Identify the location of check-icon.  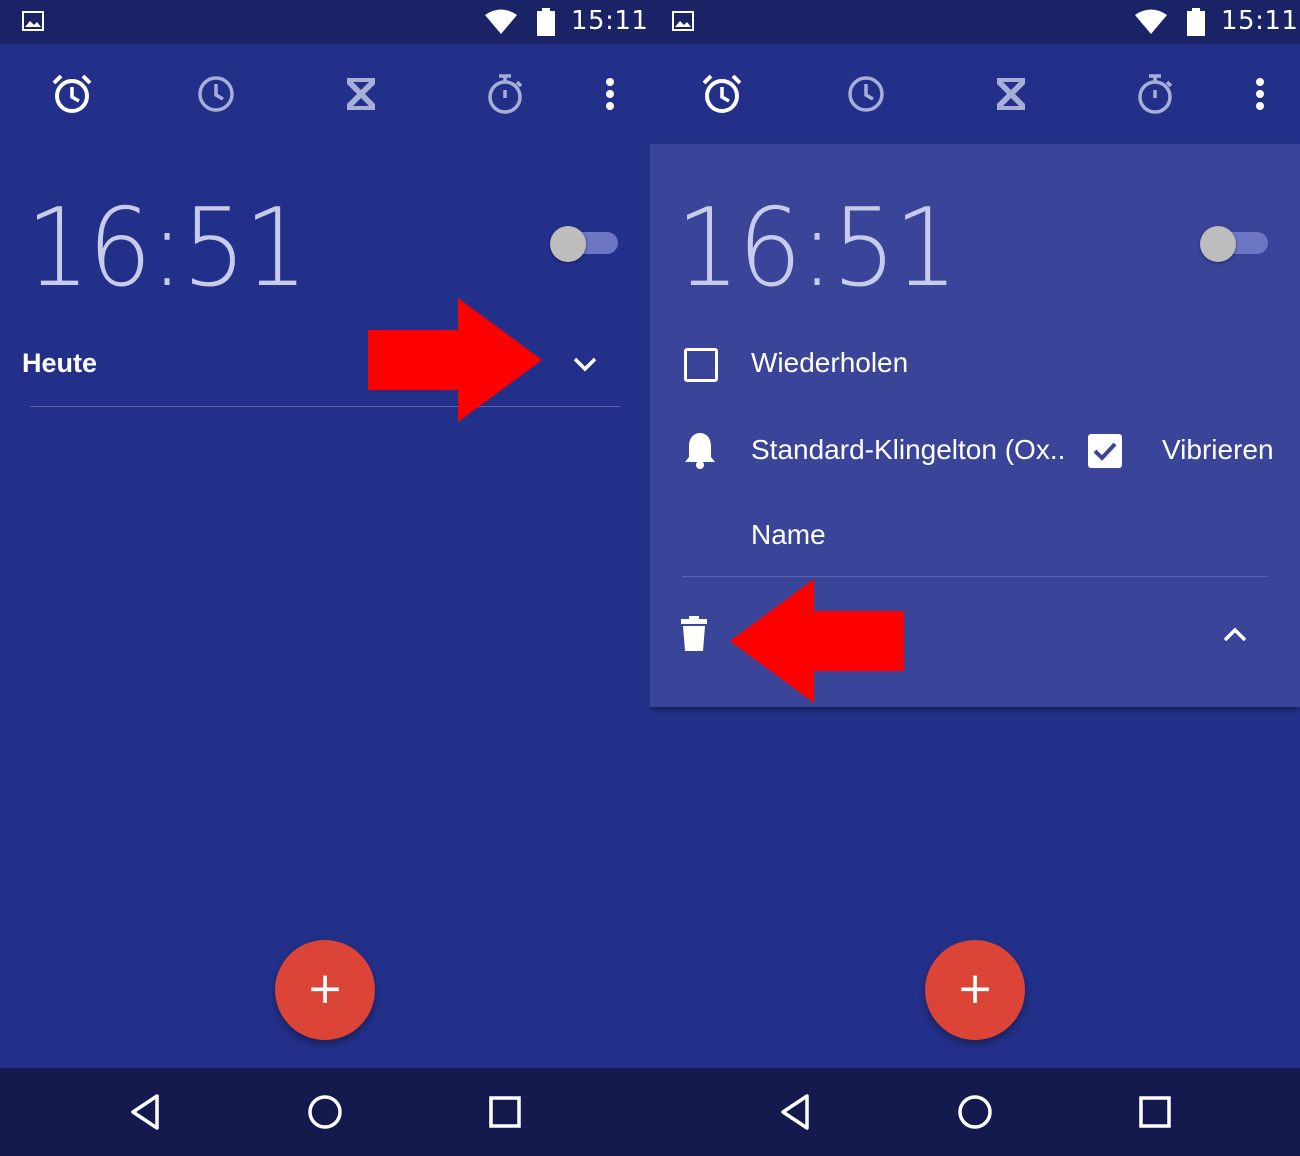
(1105, 451).